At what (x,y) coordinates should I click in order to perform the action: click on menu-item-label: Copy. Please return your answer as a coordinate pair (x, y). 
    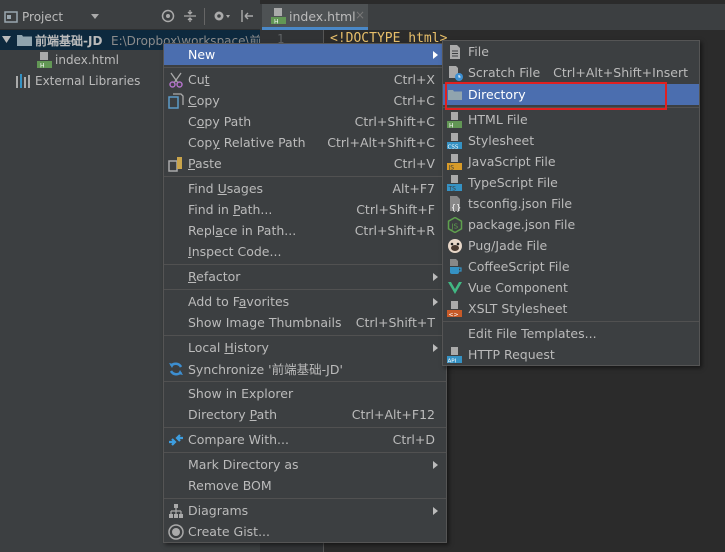
    Looking at the image, I should click on (204, 100).